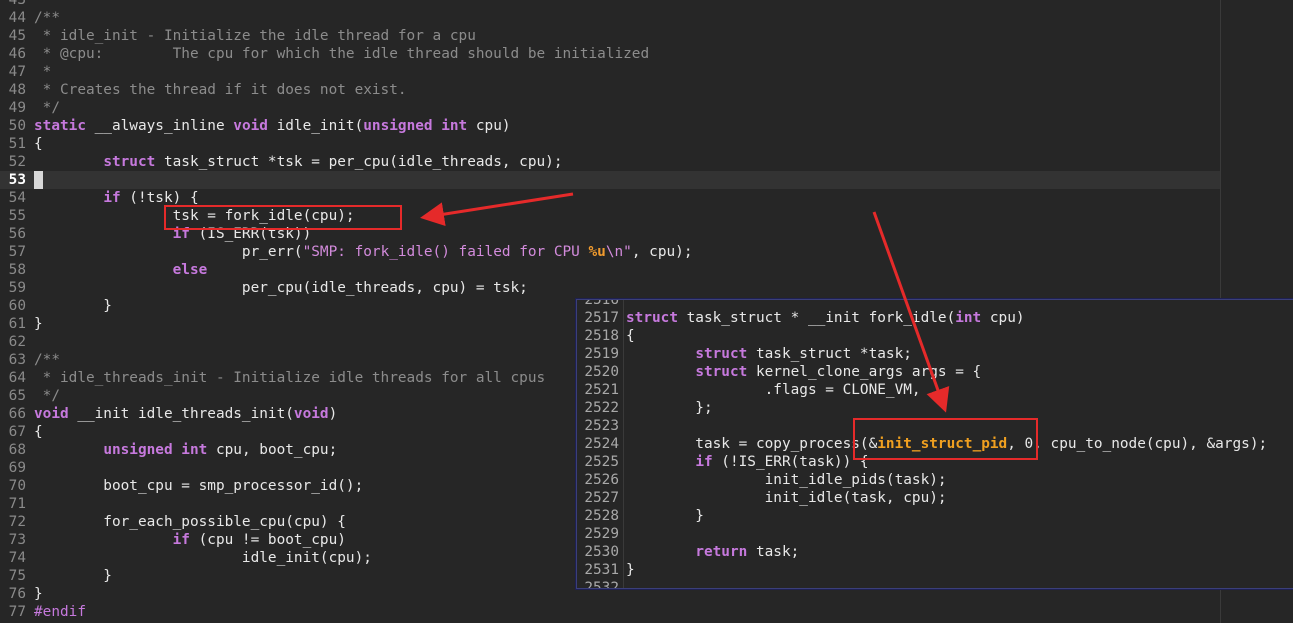 Image resolution: width=1293 pixels, height=623 pixels. What do you see at coordinates (17, 216) in the screenshot?
I see `line-number: 55` at bounding box center [17, 216].